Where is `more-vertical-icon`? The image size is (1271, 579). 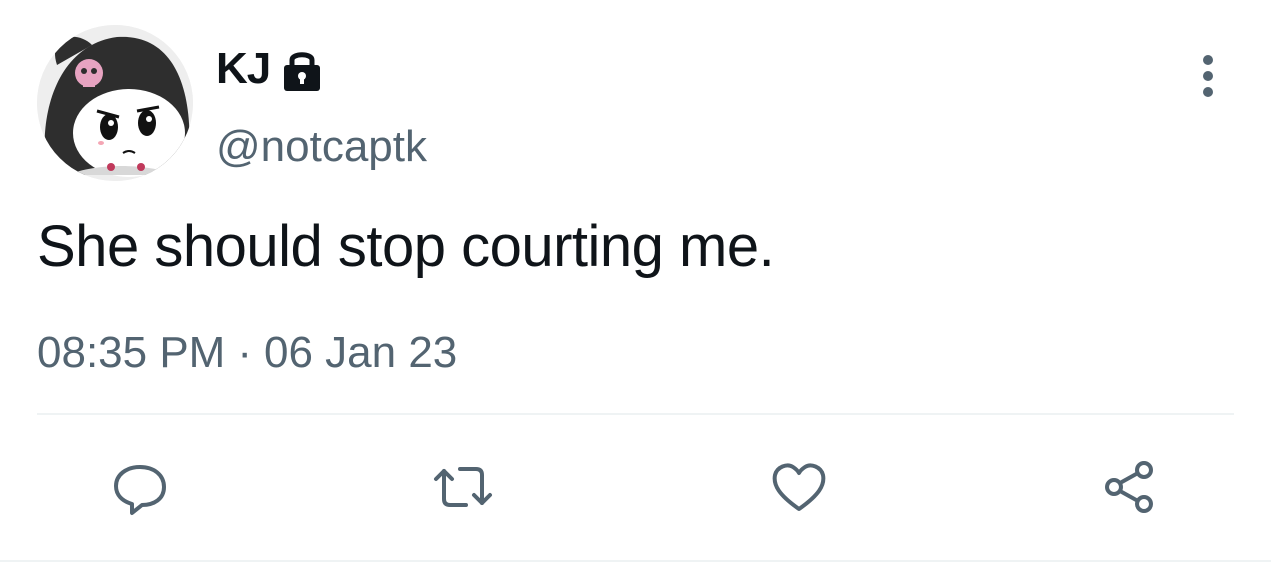
more-vertical-icon is located at coordinates (1208, 76).